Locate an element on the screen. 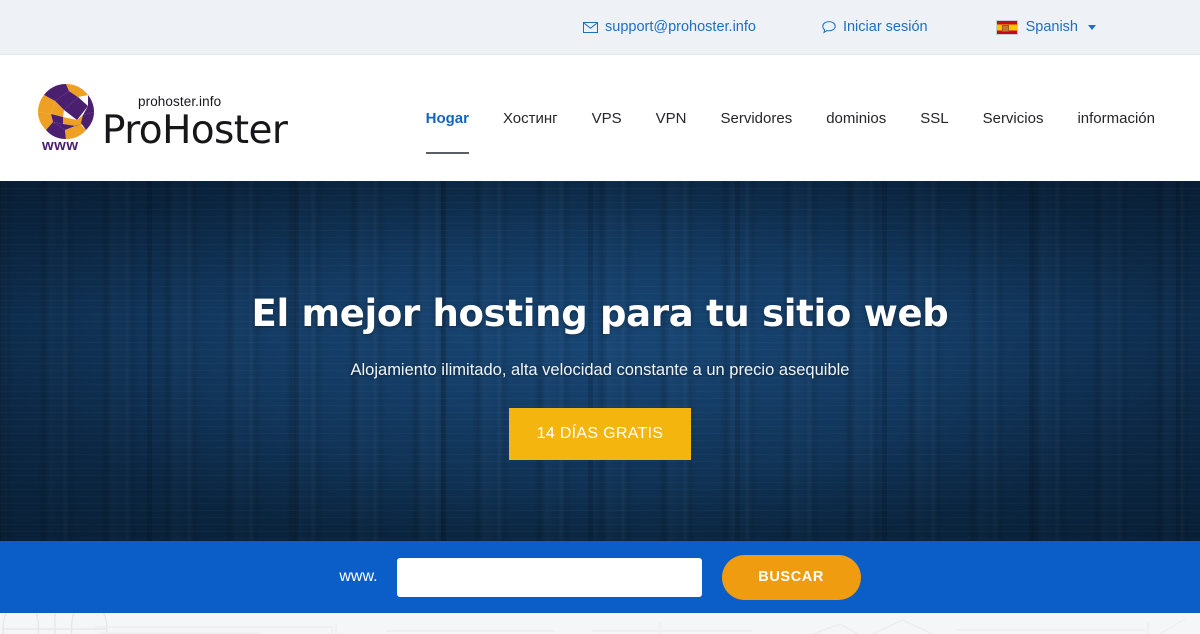 The image size is (1200, 634). language-selector: Spanish is located at coordinates (1045, 27).